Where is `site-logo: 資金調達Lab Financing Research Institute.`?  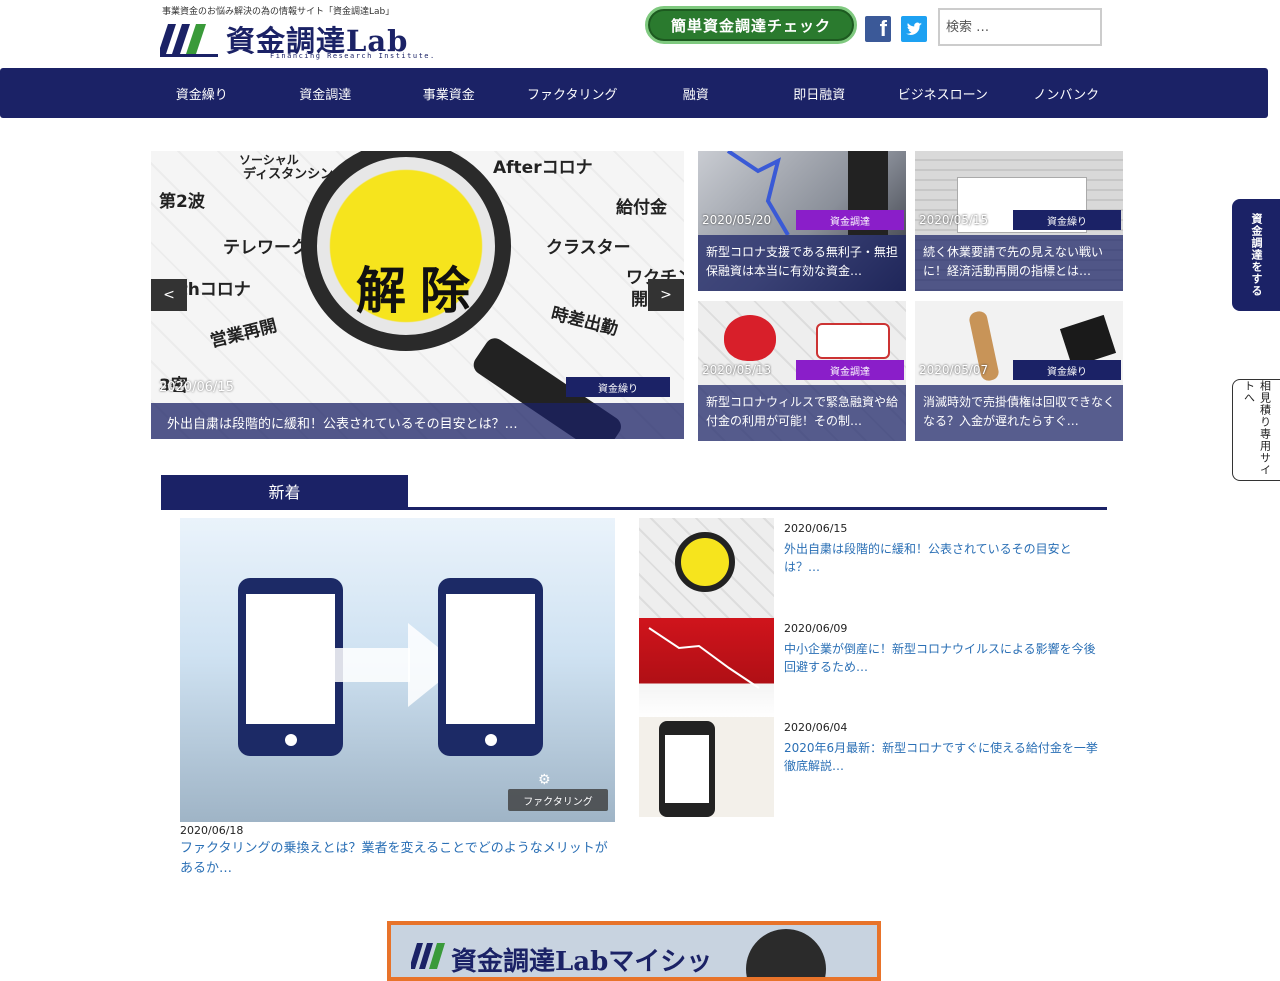 site-logo: 資金調達Lab Financing Research Institute. is located at coordinates (297, 39).